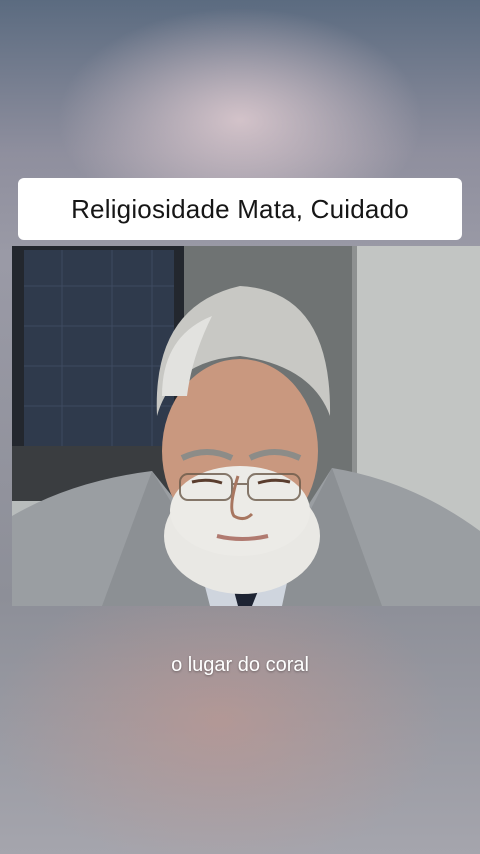  I want to click on title-text: Religiosidade Mata, Cuidado, so click(240, 208).